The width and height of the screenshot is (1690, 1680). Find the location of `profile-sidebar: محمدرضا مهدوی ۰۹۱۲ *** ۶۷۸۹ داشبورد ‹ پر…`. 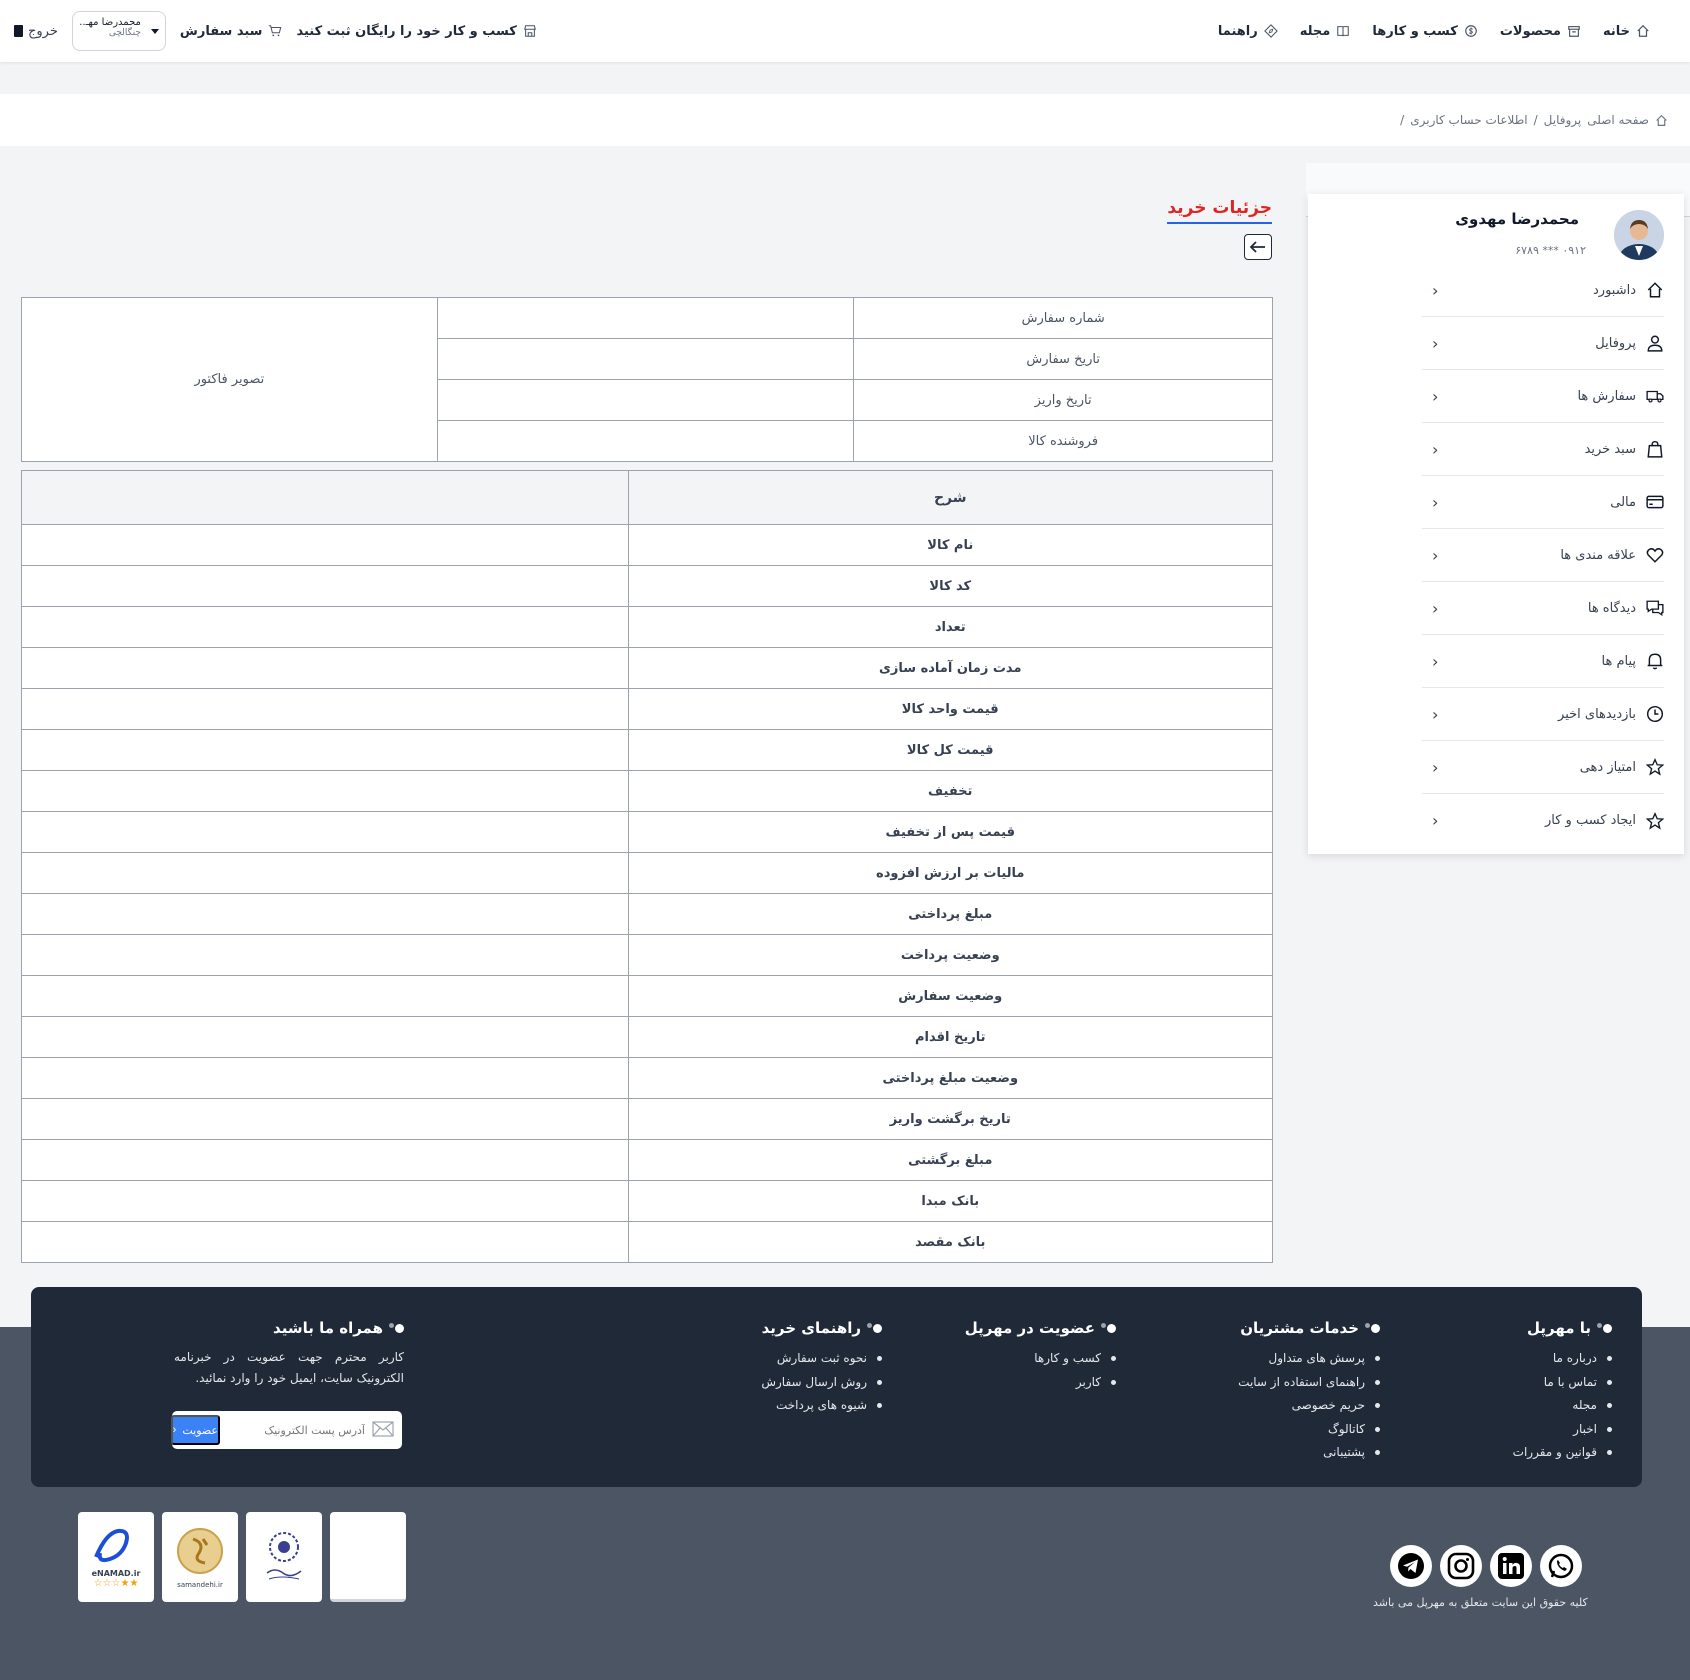

profile-sidebar: محمدرضا مهدوی ۰۹۱۲ *** ۶۷۸۹ داشبورد ‹ پر… is located at coordinates (1496, 524).